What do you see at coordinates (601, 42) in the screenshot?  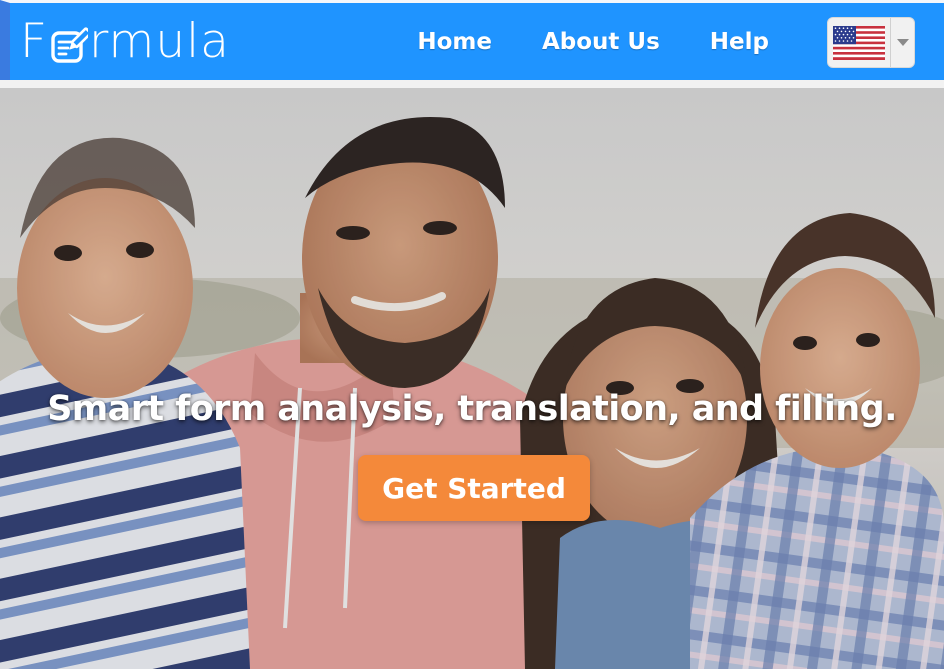 I see `nav-about-us-link: About Us` at bounding box center [601, 42].